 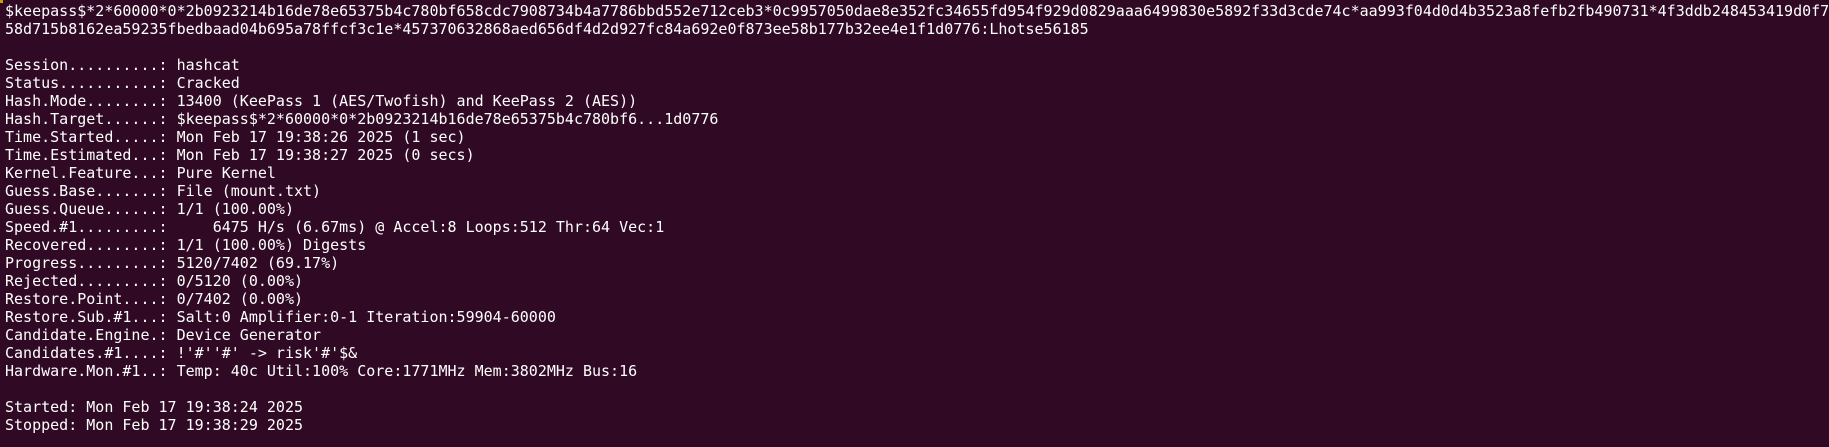 What do you see at coordinates (122, 65) in the screenshot?
I see `status-session-line: Session..........: hashcat` at bounding box center [122, 65].